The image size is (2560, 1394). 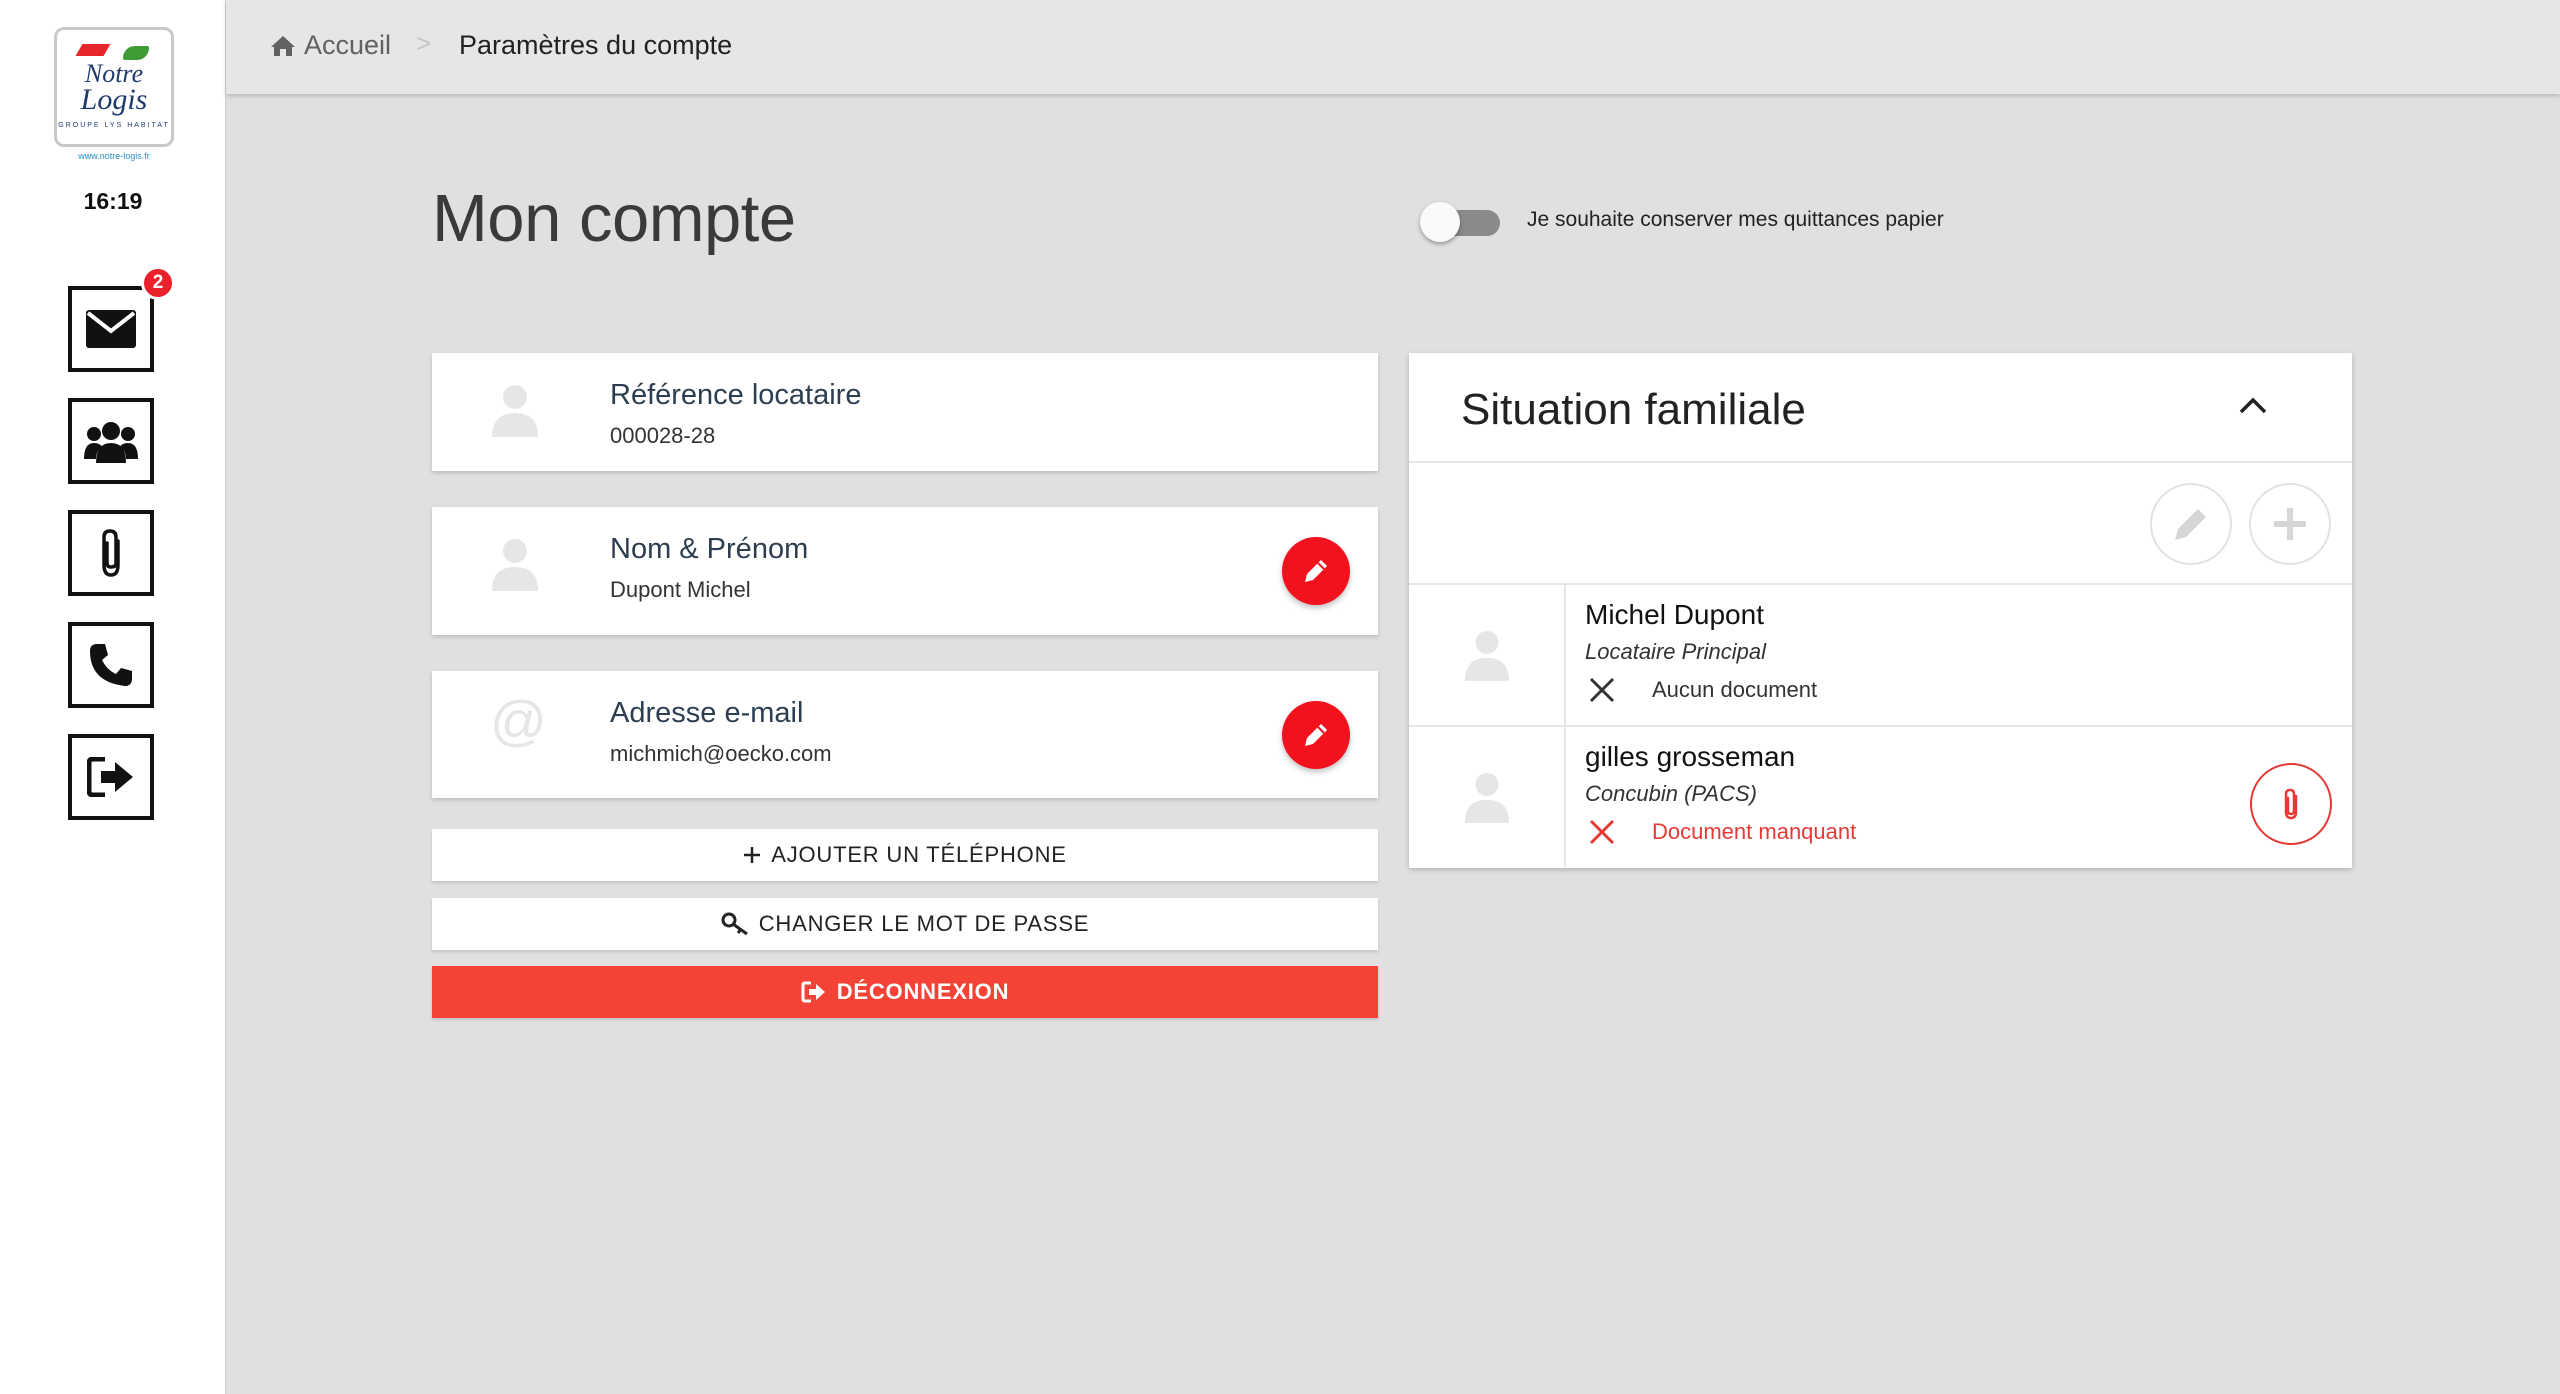 I want to click on edit-family-button, so click(x=2191, y=524).